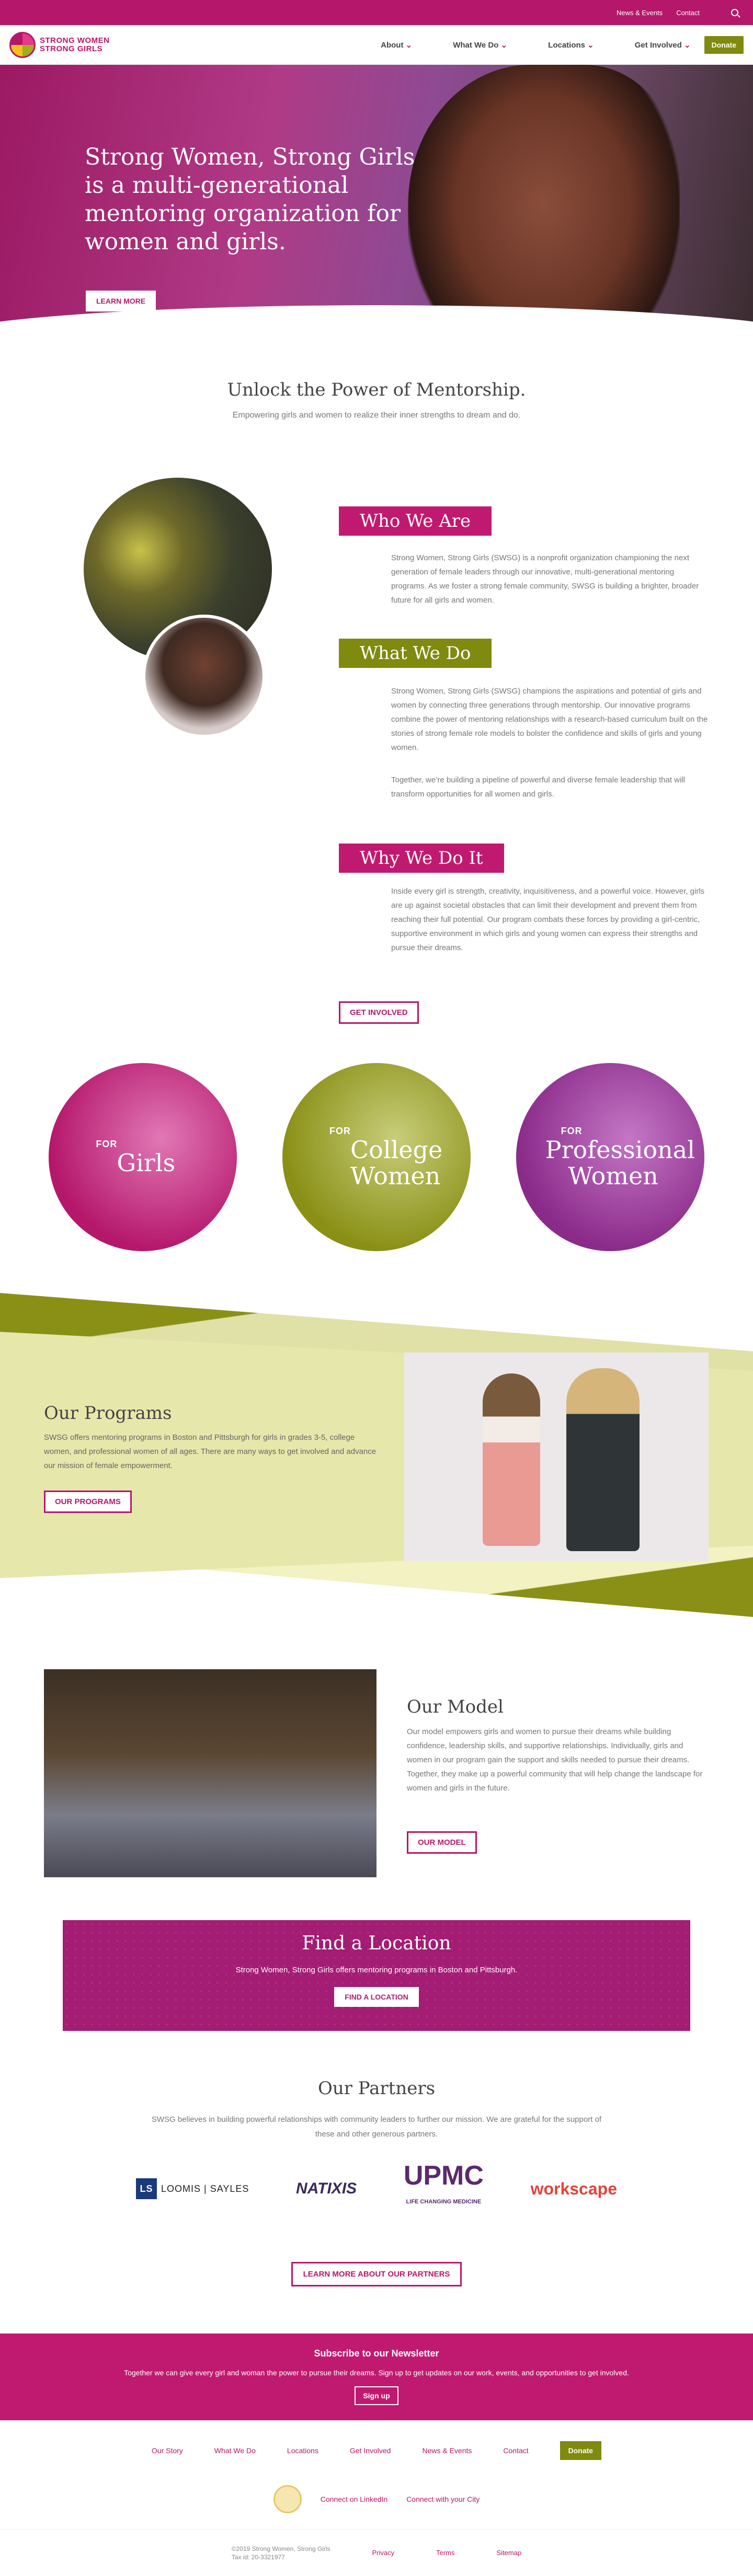 Image resolution: width=753 pixels, height=2576 pixels. What do you see at coordinates (75, 41) in the screenshot?
I see `logo-line1: STRONG WOMEN` at bounding box center [75, 41].